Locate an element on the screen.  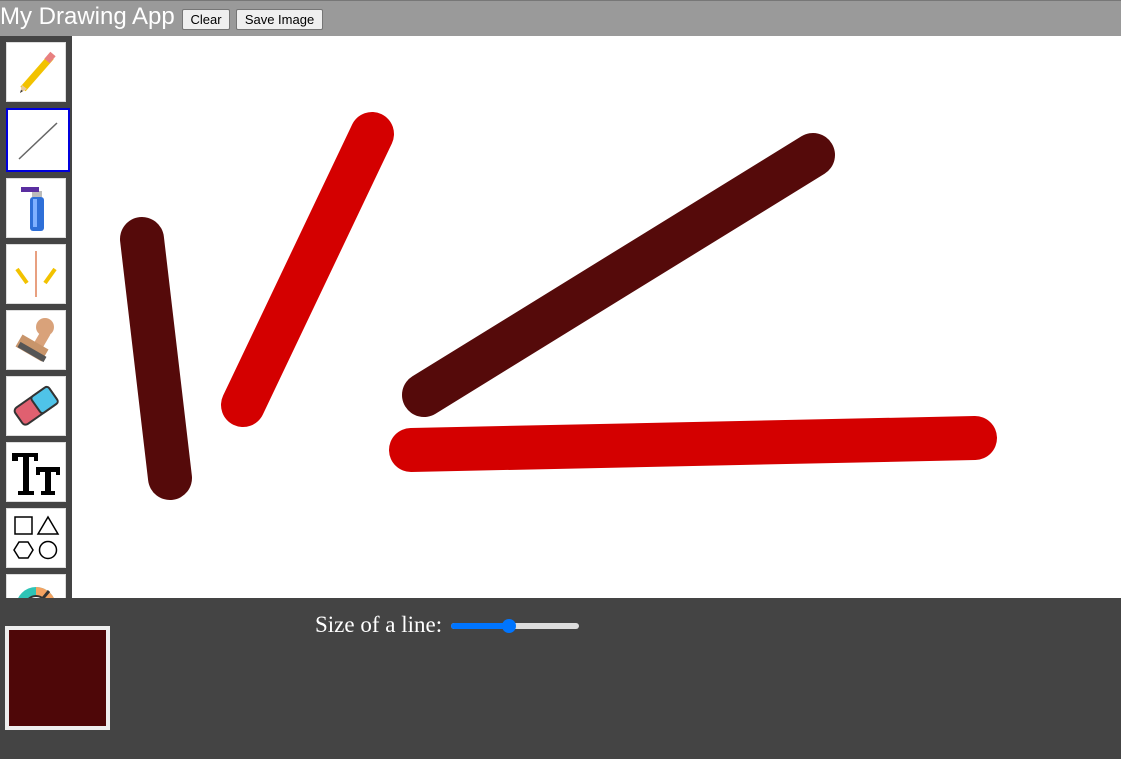
save-image-button: Save Image is located at coordinates (279, 19).